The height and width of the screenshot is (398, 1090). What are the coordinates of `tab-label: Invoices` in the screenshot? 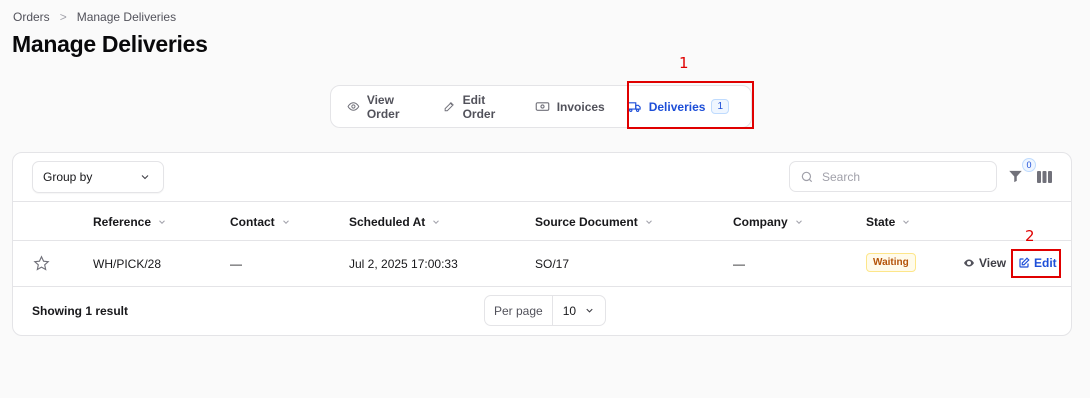 It's located at (580, 106).